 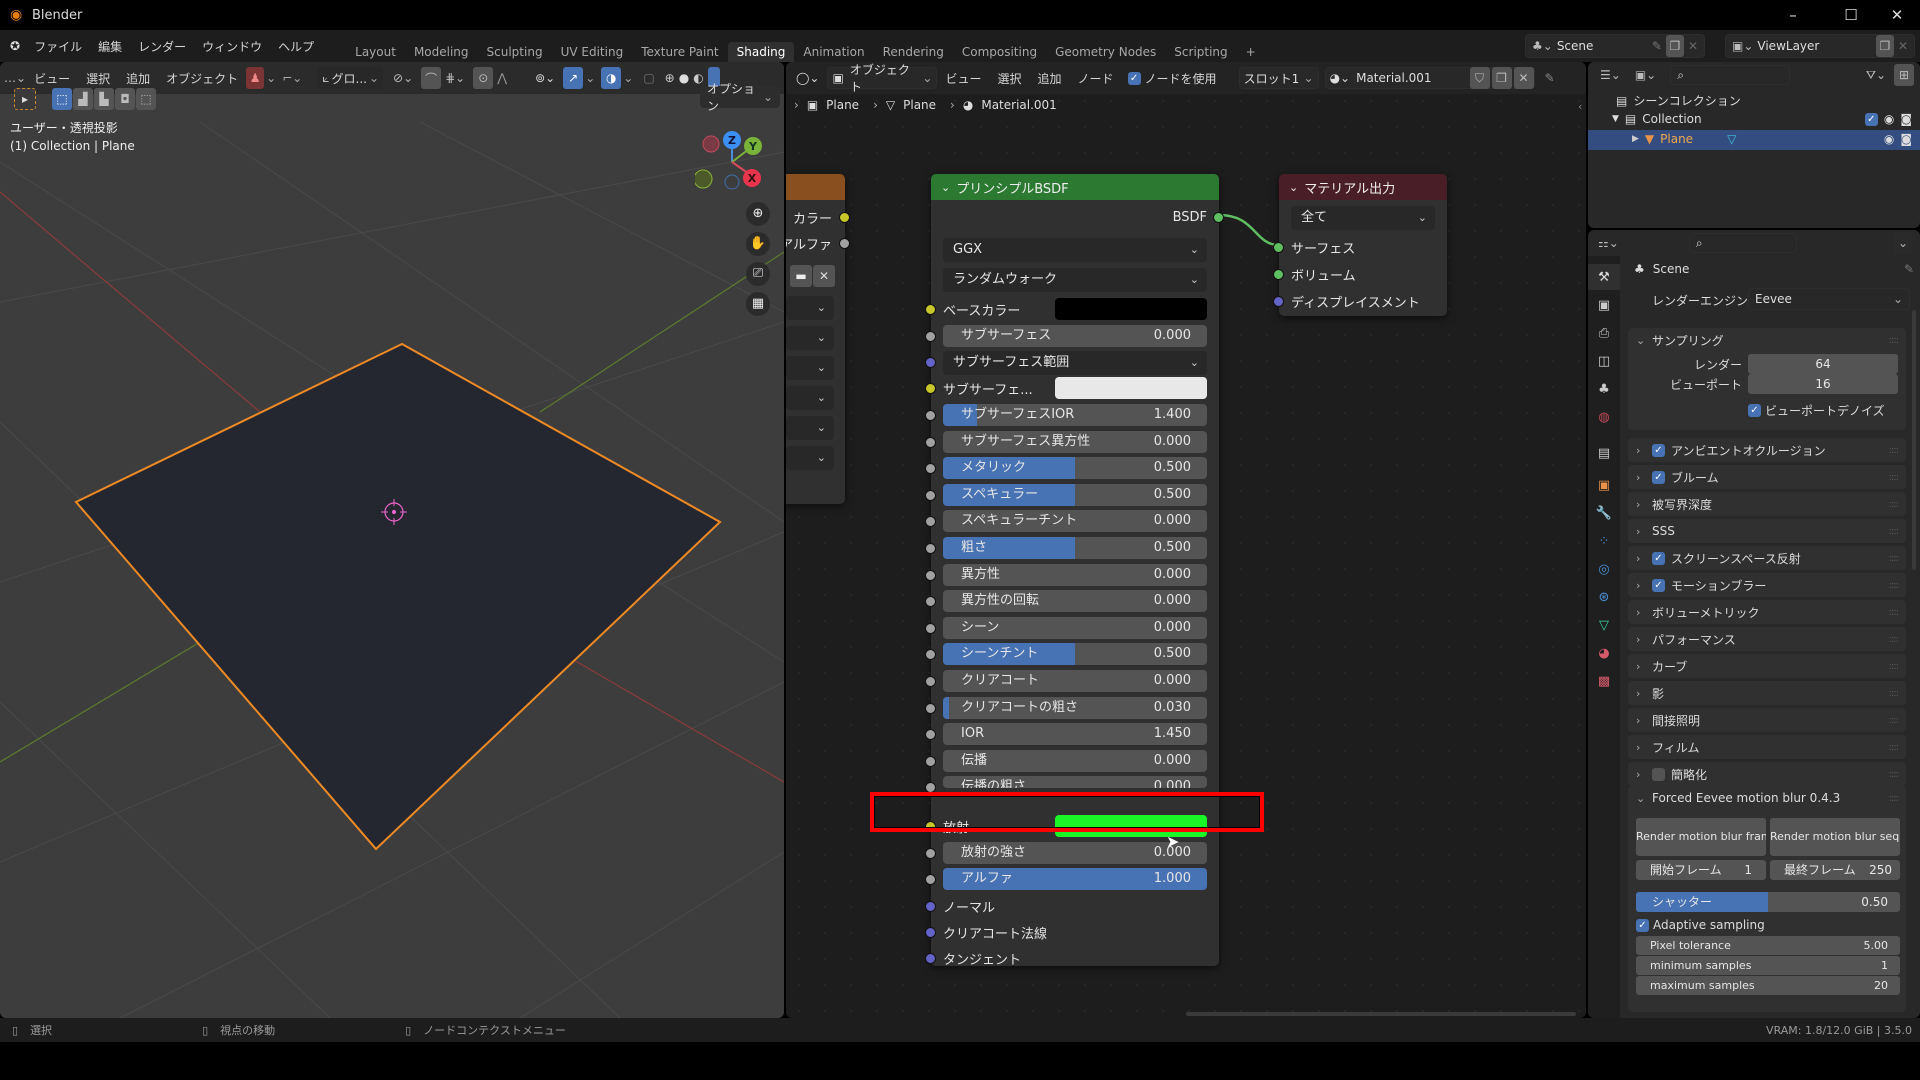 What do you see at coordinates (1730, 75) in the screenshot?
I see `outliner-search: ⌕` at bounding box center [1730, 75].